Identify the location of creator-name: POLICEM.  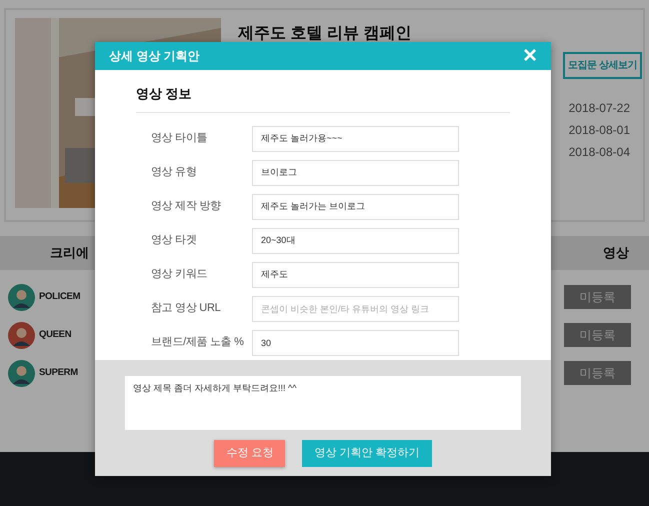
(59, 297).